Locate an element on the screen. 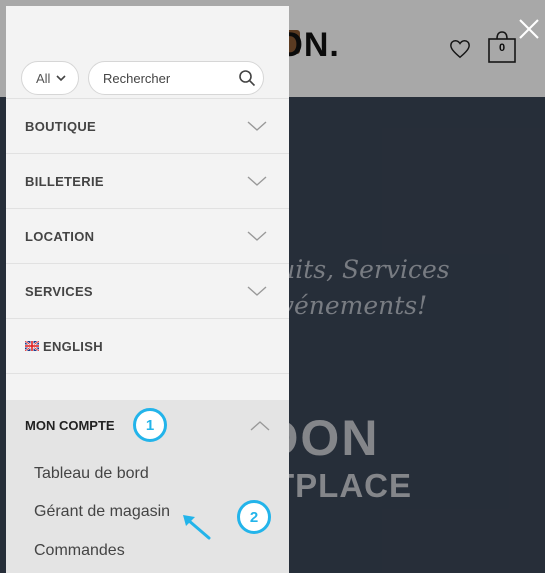 The width and height of the screenshot is (545, 573). close-icon is located at coordinates (529, 29).